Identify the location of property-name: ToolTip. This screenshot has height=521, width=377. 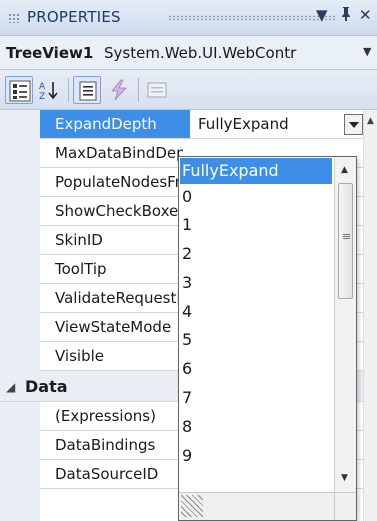
(81, 269).